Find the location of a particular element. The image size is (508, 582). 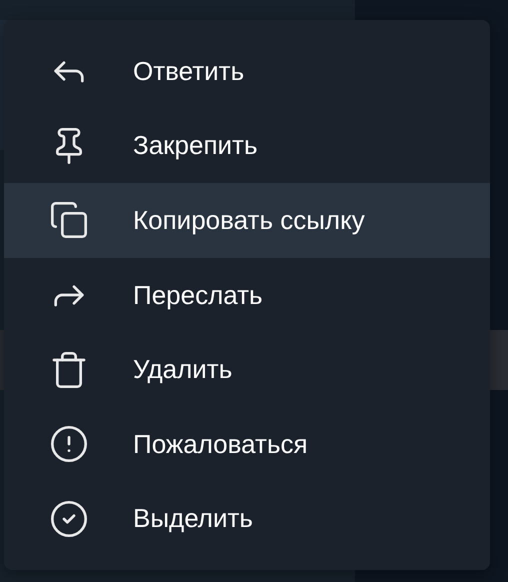

menu-item: Переслать is located at coordinates (247, 295).